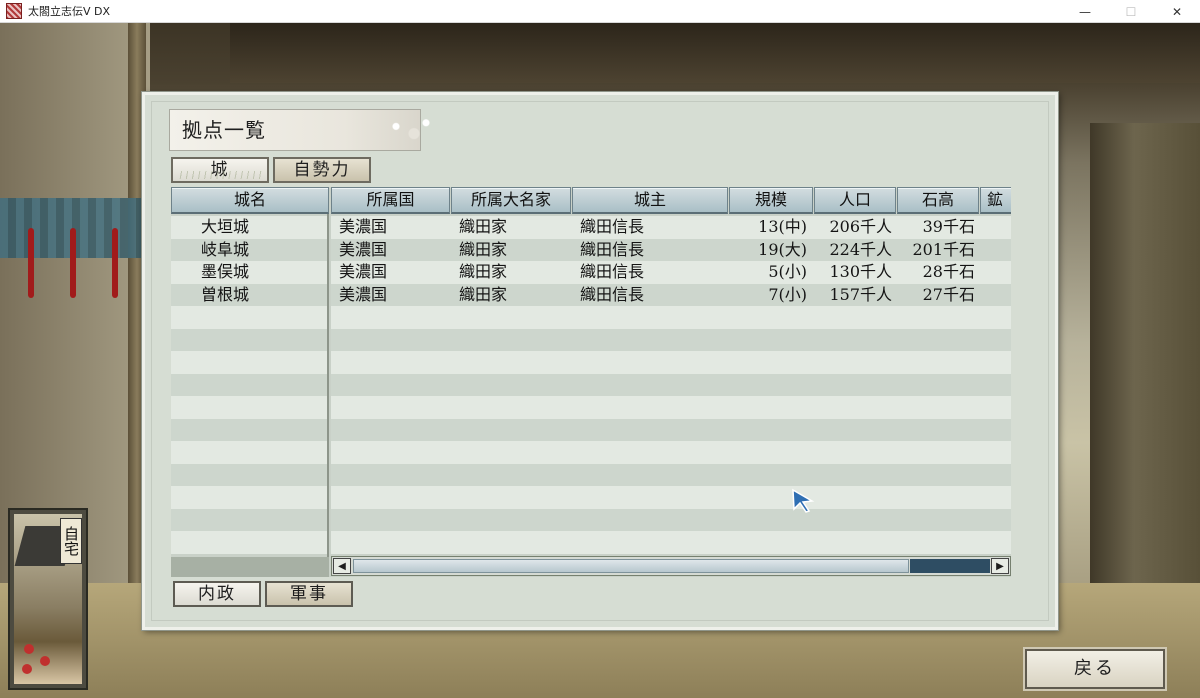 This screenshot has height=698, width=1200. What do you see at coordinates (860, 294) in the screenshot?
I see `population-cell: 157千人` at bounding box center [860, 294].